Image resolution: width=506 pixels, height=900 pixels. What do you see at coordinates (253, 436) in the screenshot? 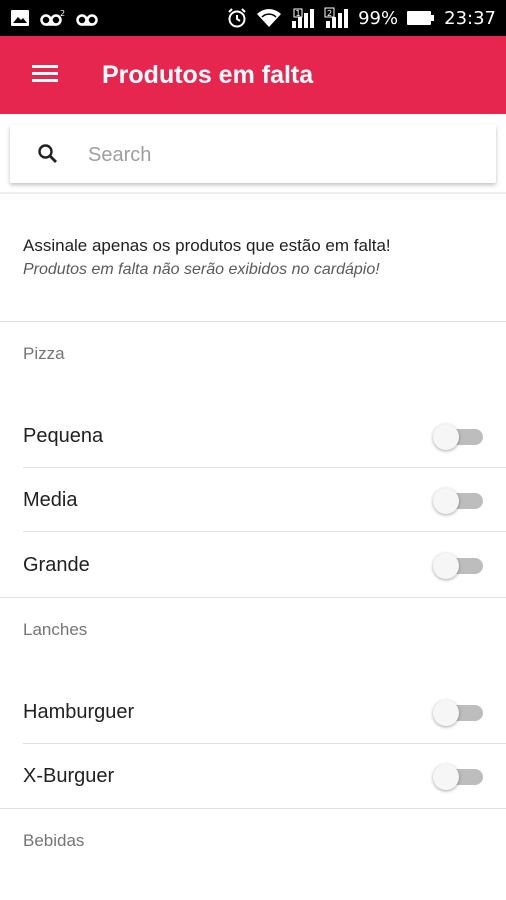
I see `list-item: Pequena` at bounding box center [253, 436].